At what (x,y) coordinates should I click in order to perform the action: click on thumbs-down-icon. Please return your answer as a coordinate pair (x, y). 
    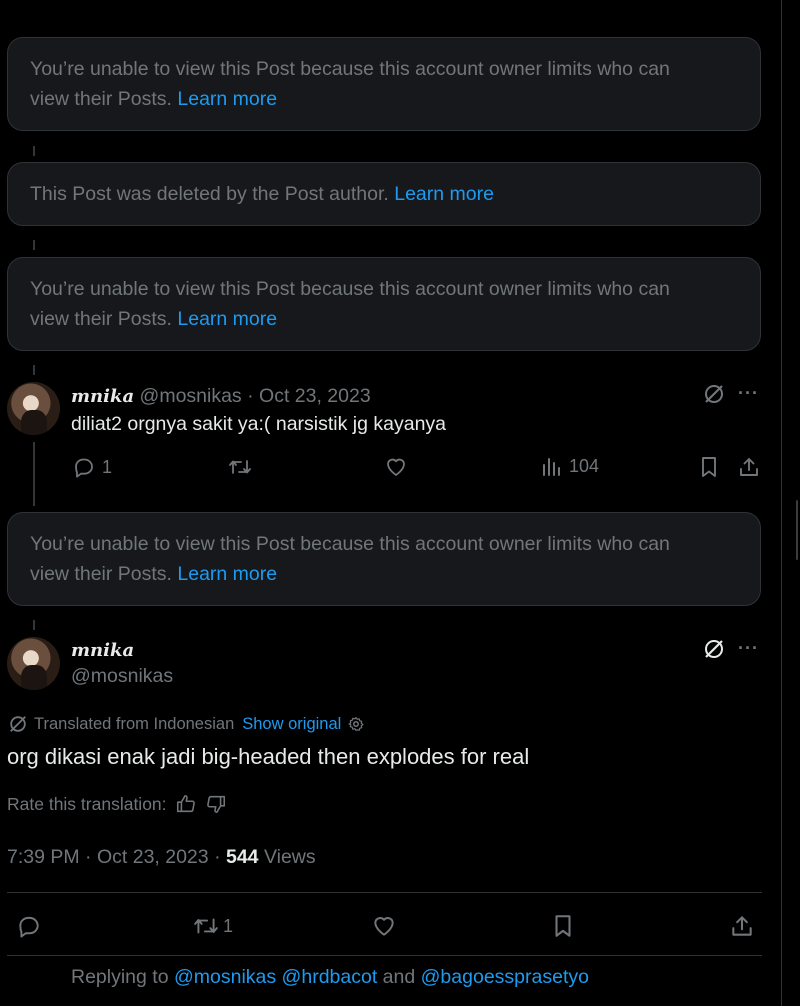
    Looking at the image, I should click on (216, 804).